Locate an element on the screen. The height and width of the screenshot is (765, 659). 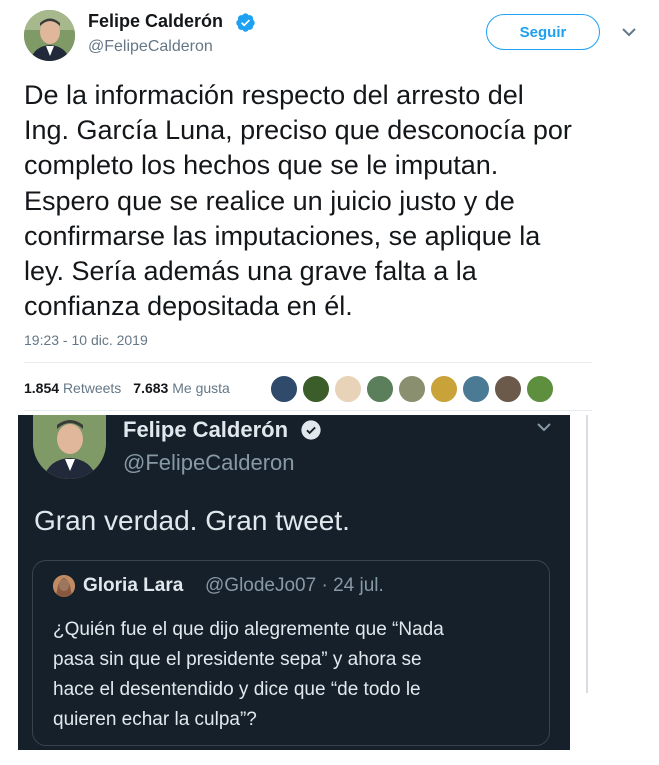
scrollbar-track is located at coordinates (587, 554).